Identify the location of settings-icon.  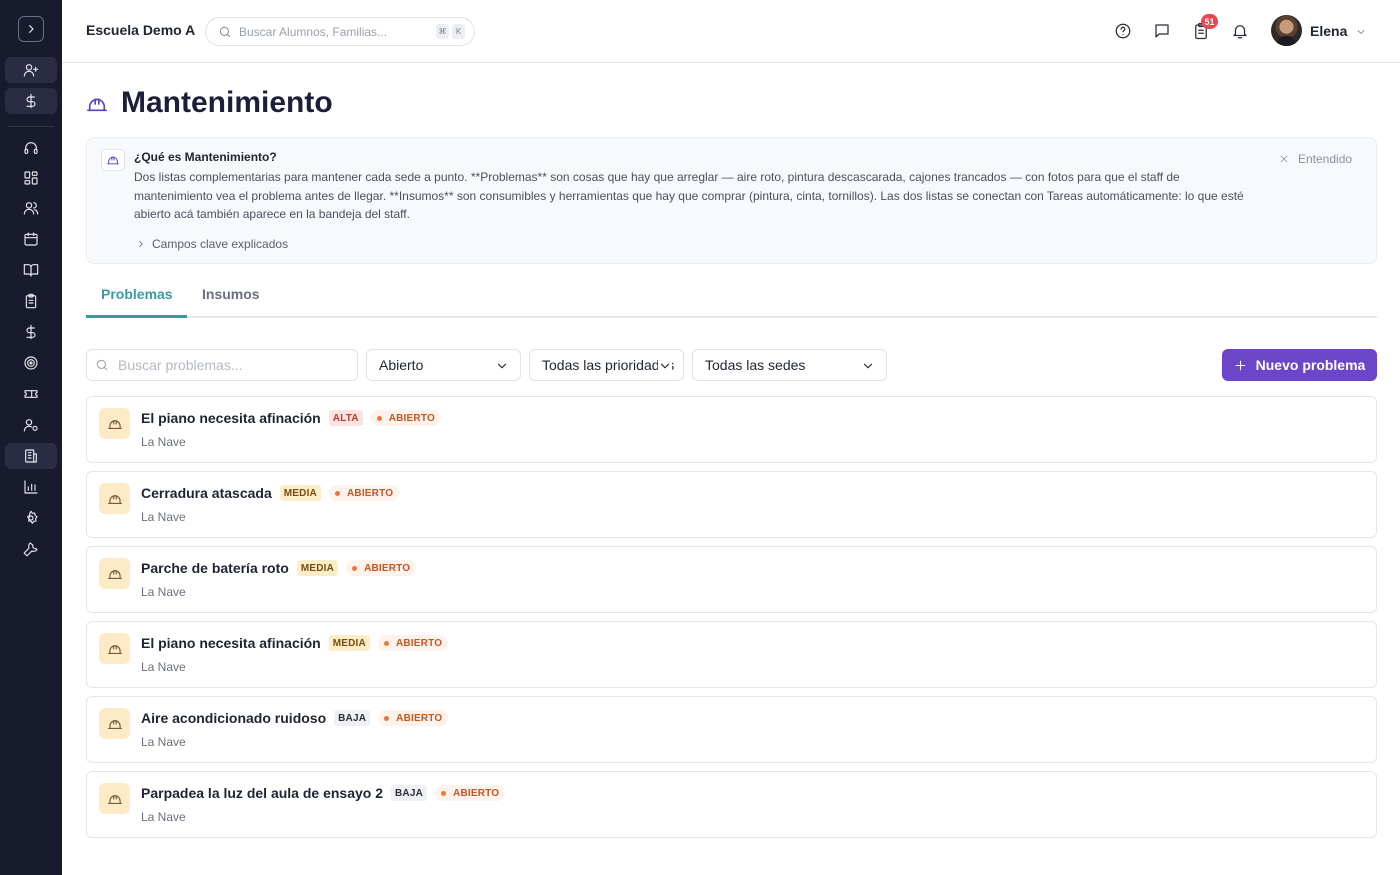
(32, 517).